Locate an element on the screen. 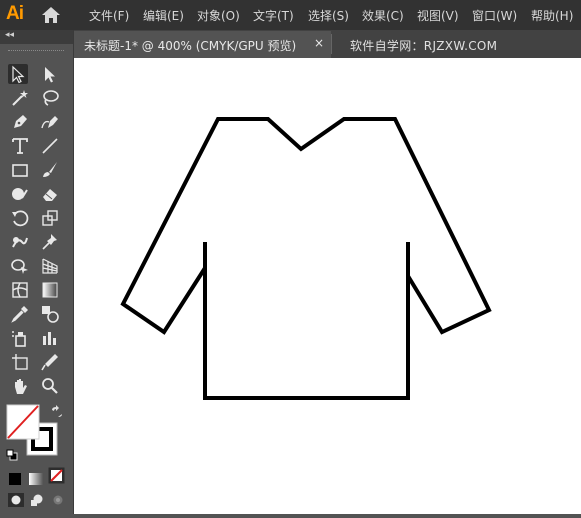 The image size is (581, 518). column-graph-icon is located at coordinates (50, 338).